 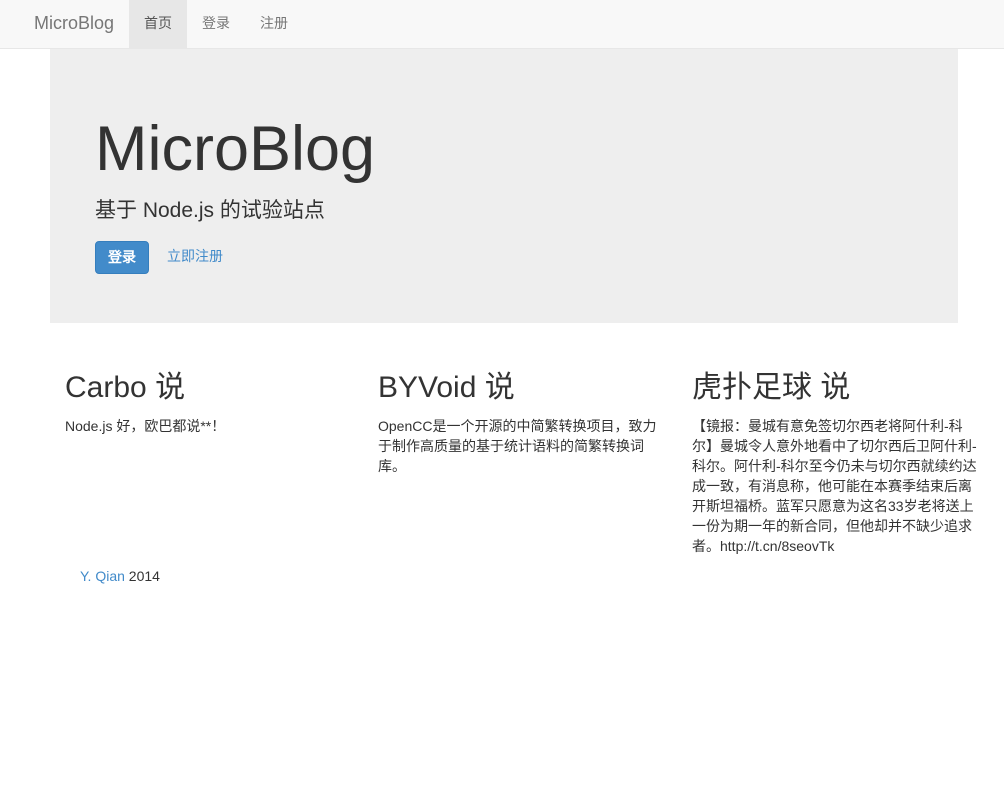 What do you see at coordinates (74, 23) in the screenshot?
I see `brand-link: MicroBlog` at bounding box center [74, 23].